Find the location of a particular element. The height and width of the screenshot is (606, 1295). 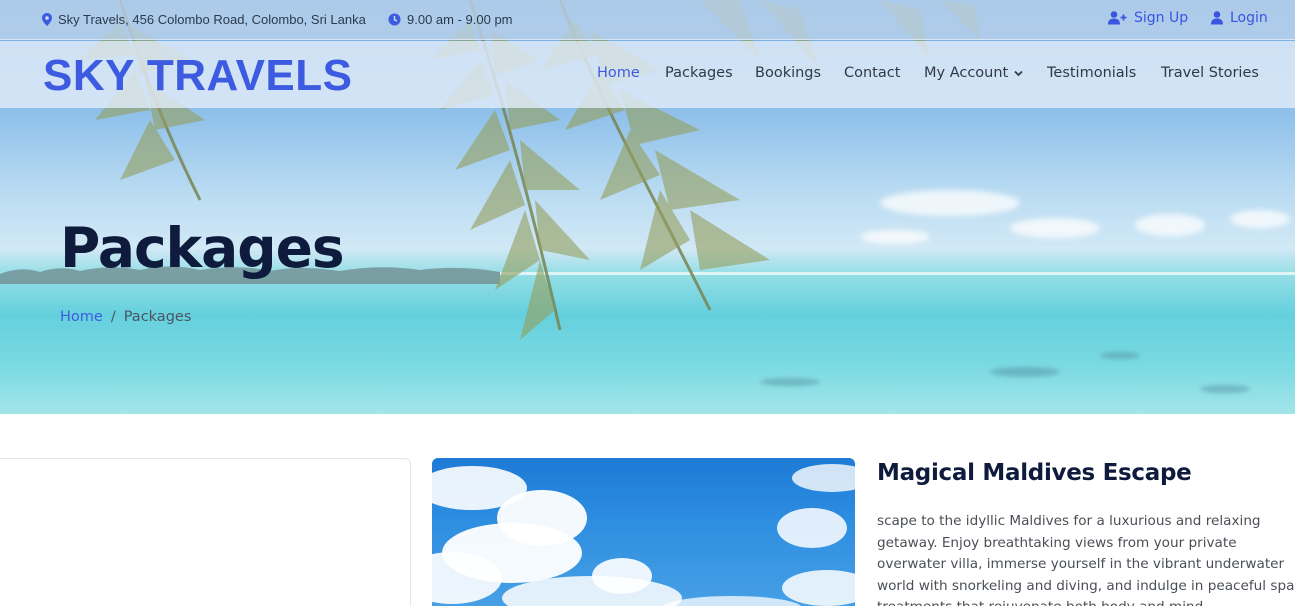

breadcrumb: Home / Packages is located at coordinates (125, 317).